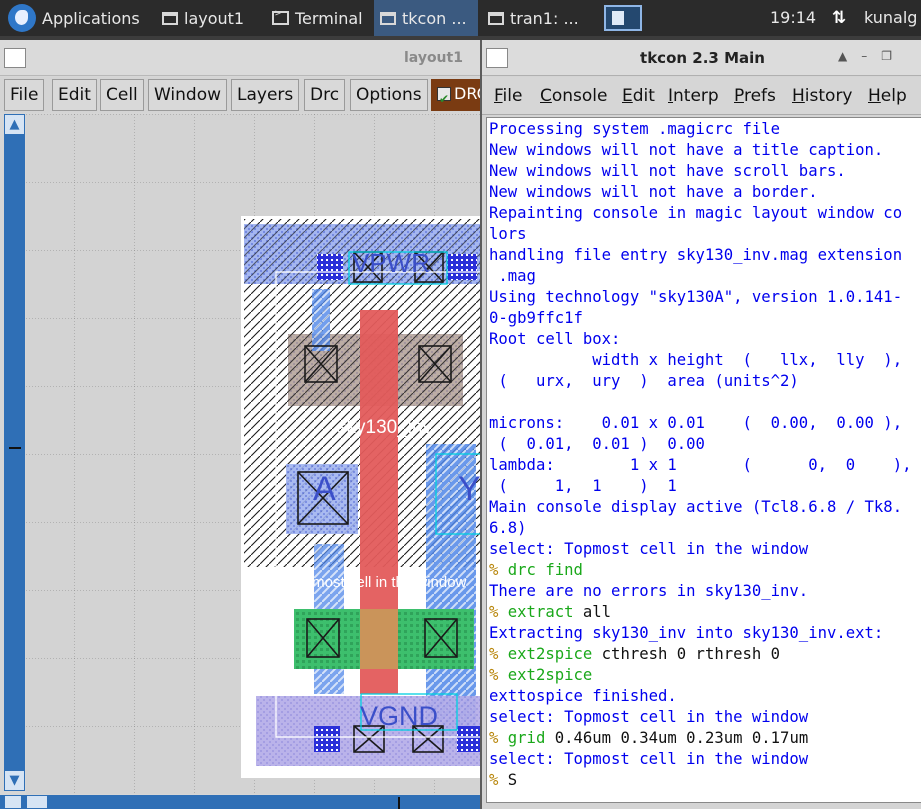  What do you see at coordinates (545, 570) in the screenshot?
I see `console-command: drc find` at bounding box center [545, 570].